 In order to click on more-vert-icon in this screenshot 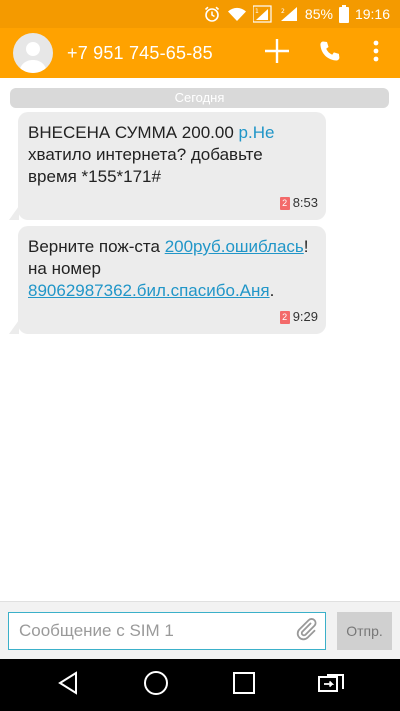, I will do `click(376, 53)`.